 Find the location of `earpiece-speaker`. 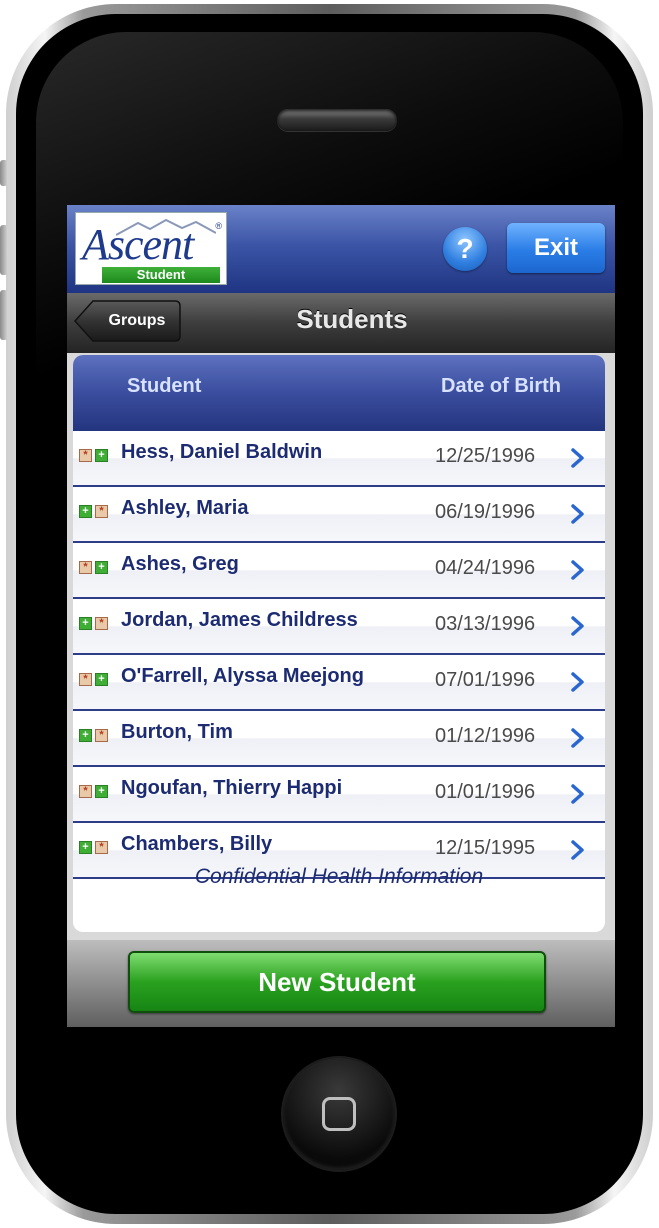

earpiece-speaker is located at coordinates (337, 120).